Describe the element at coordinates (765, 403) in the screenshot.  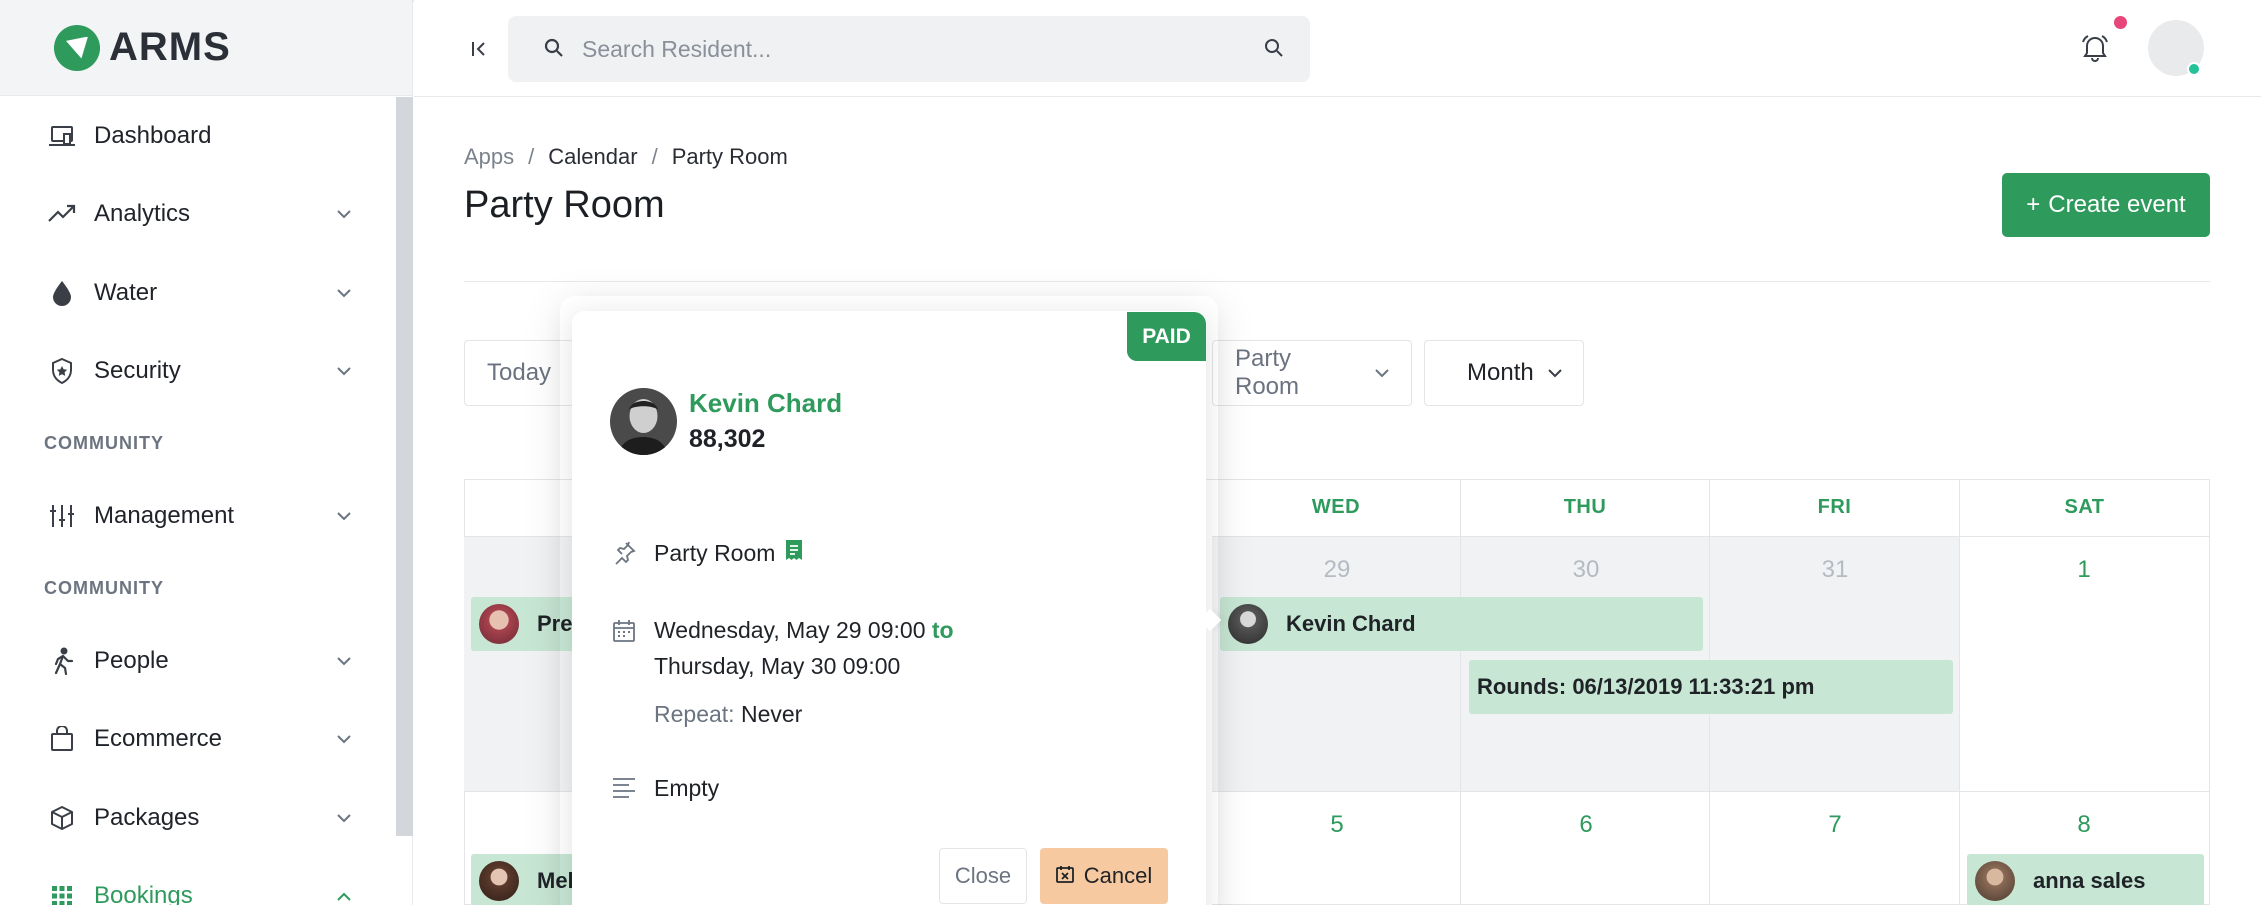
I see `resident-name: Kevin Chard` at that location.